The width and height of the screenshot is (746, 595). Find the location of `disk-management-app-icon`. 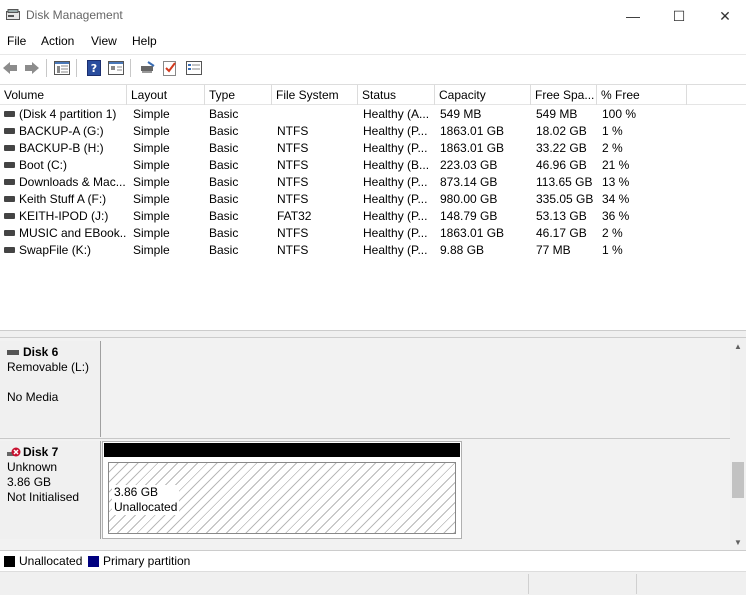

disk-management-app-icon is located at coordinates (13, 14).